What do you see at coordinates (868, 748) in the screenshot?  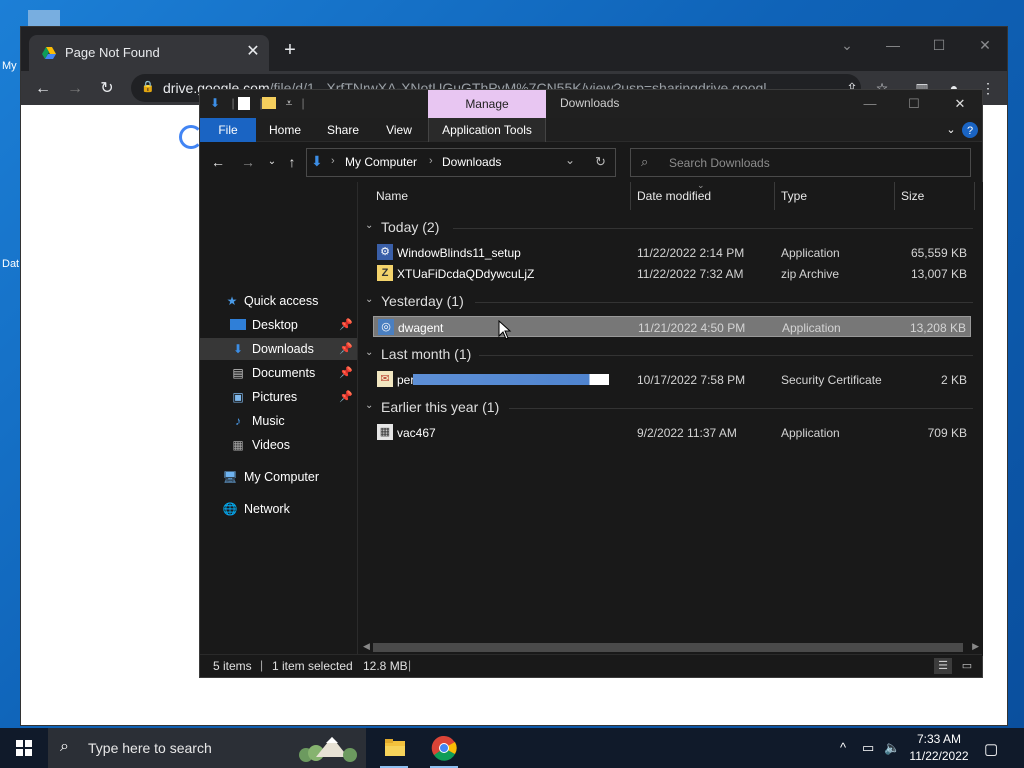 I see `network-icon: ▭` at bounding box center [868, 748].